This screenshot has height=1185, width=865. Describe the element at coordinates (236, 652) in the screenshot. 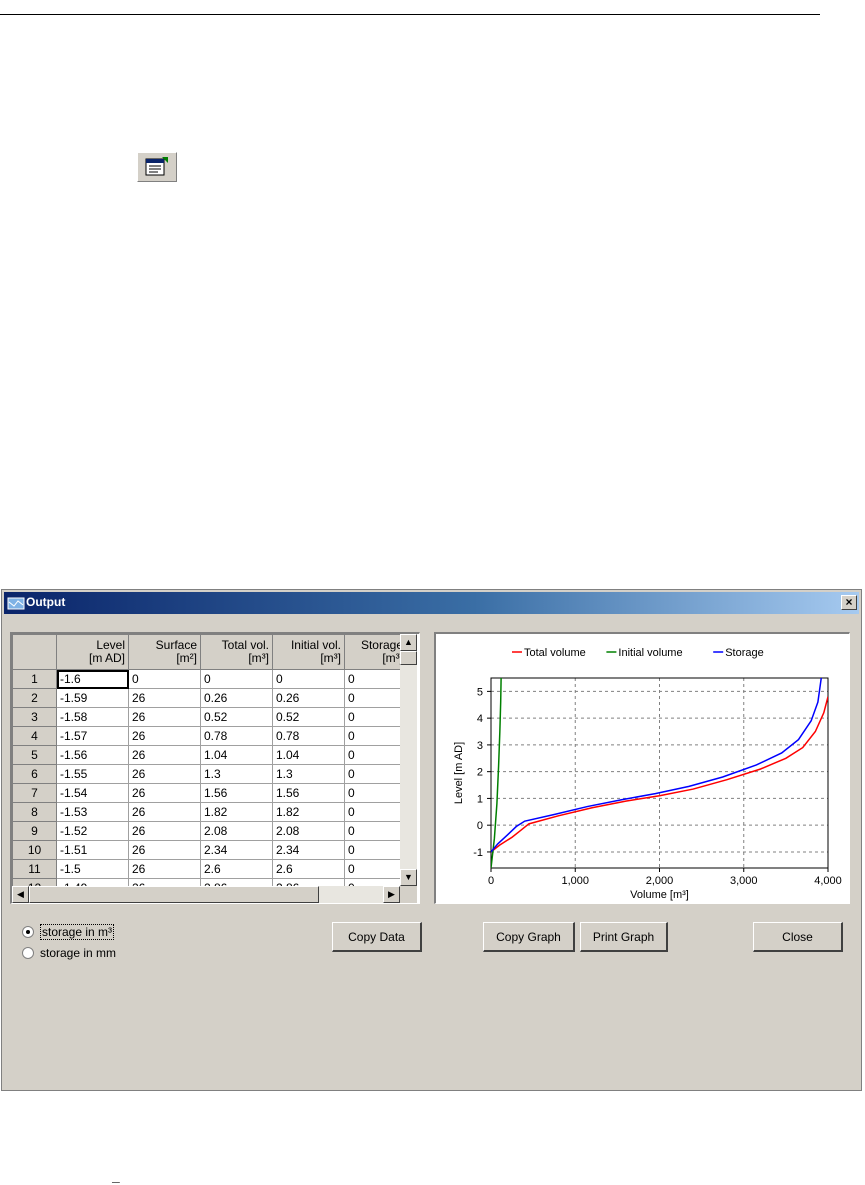

I see `column-header: Total vol. [m³]` at that location.